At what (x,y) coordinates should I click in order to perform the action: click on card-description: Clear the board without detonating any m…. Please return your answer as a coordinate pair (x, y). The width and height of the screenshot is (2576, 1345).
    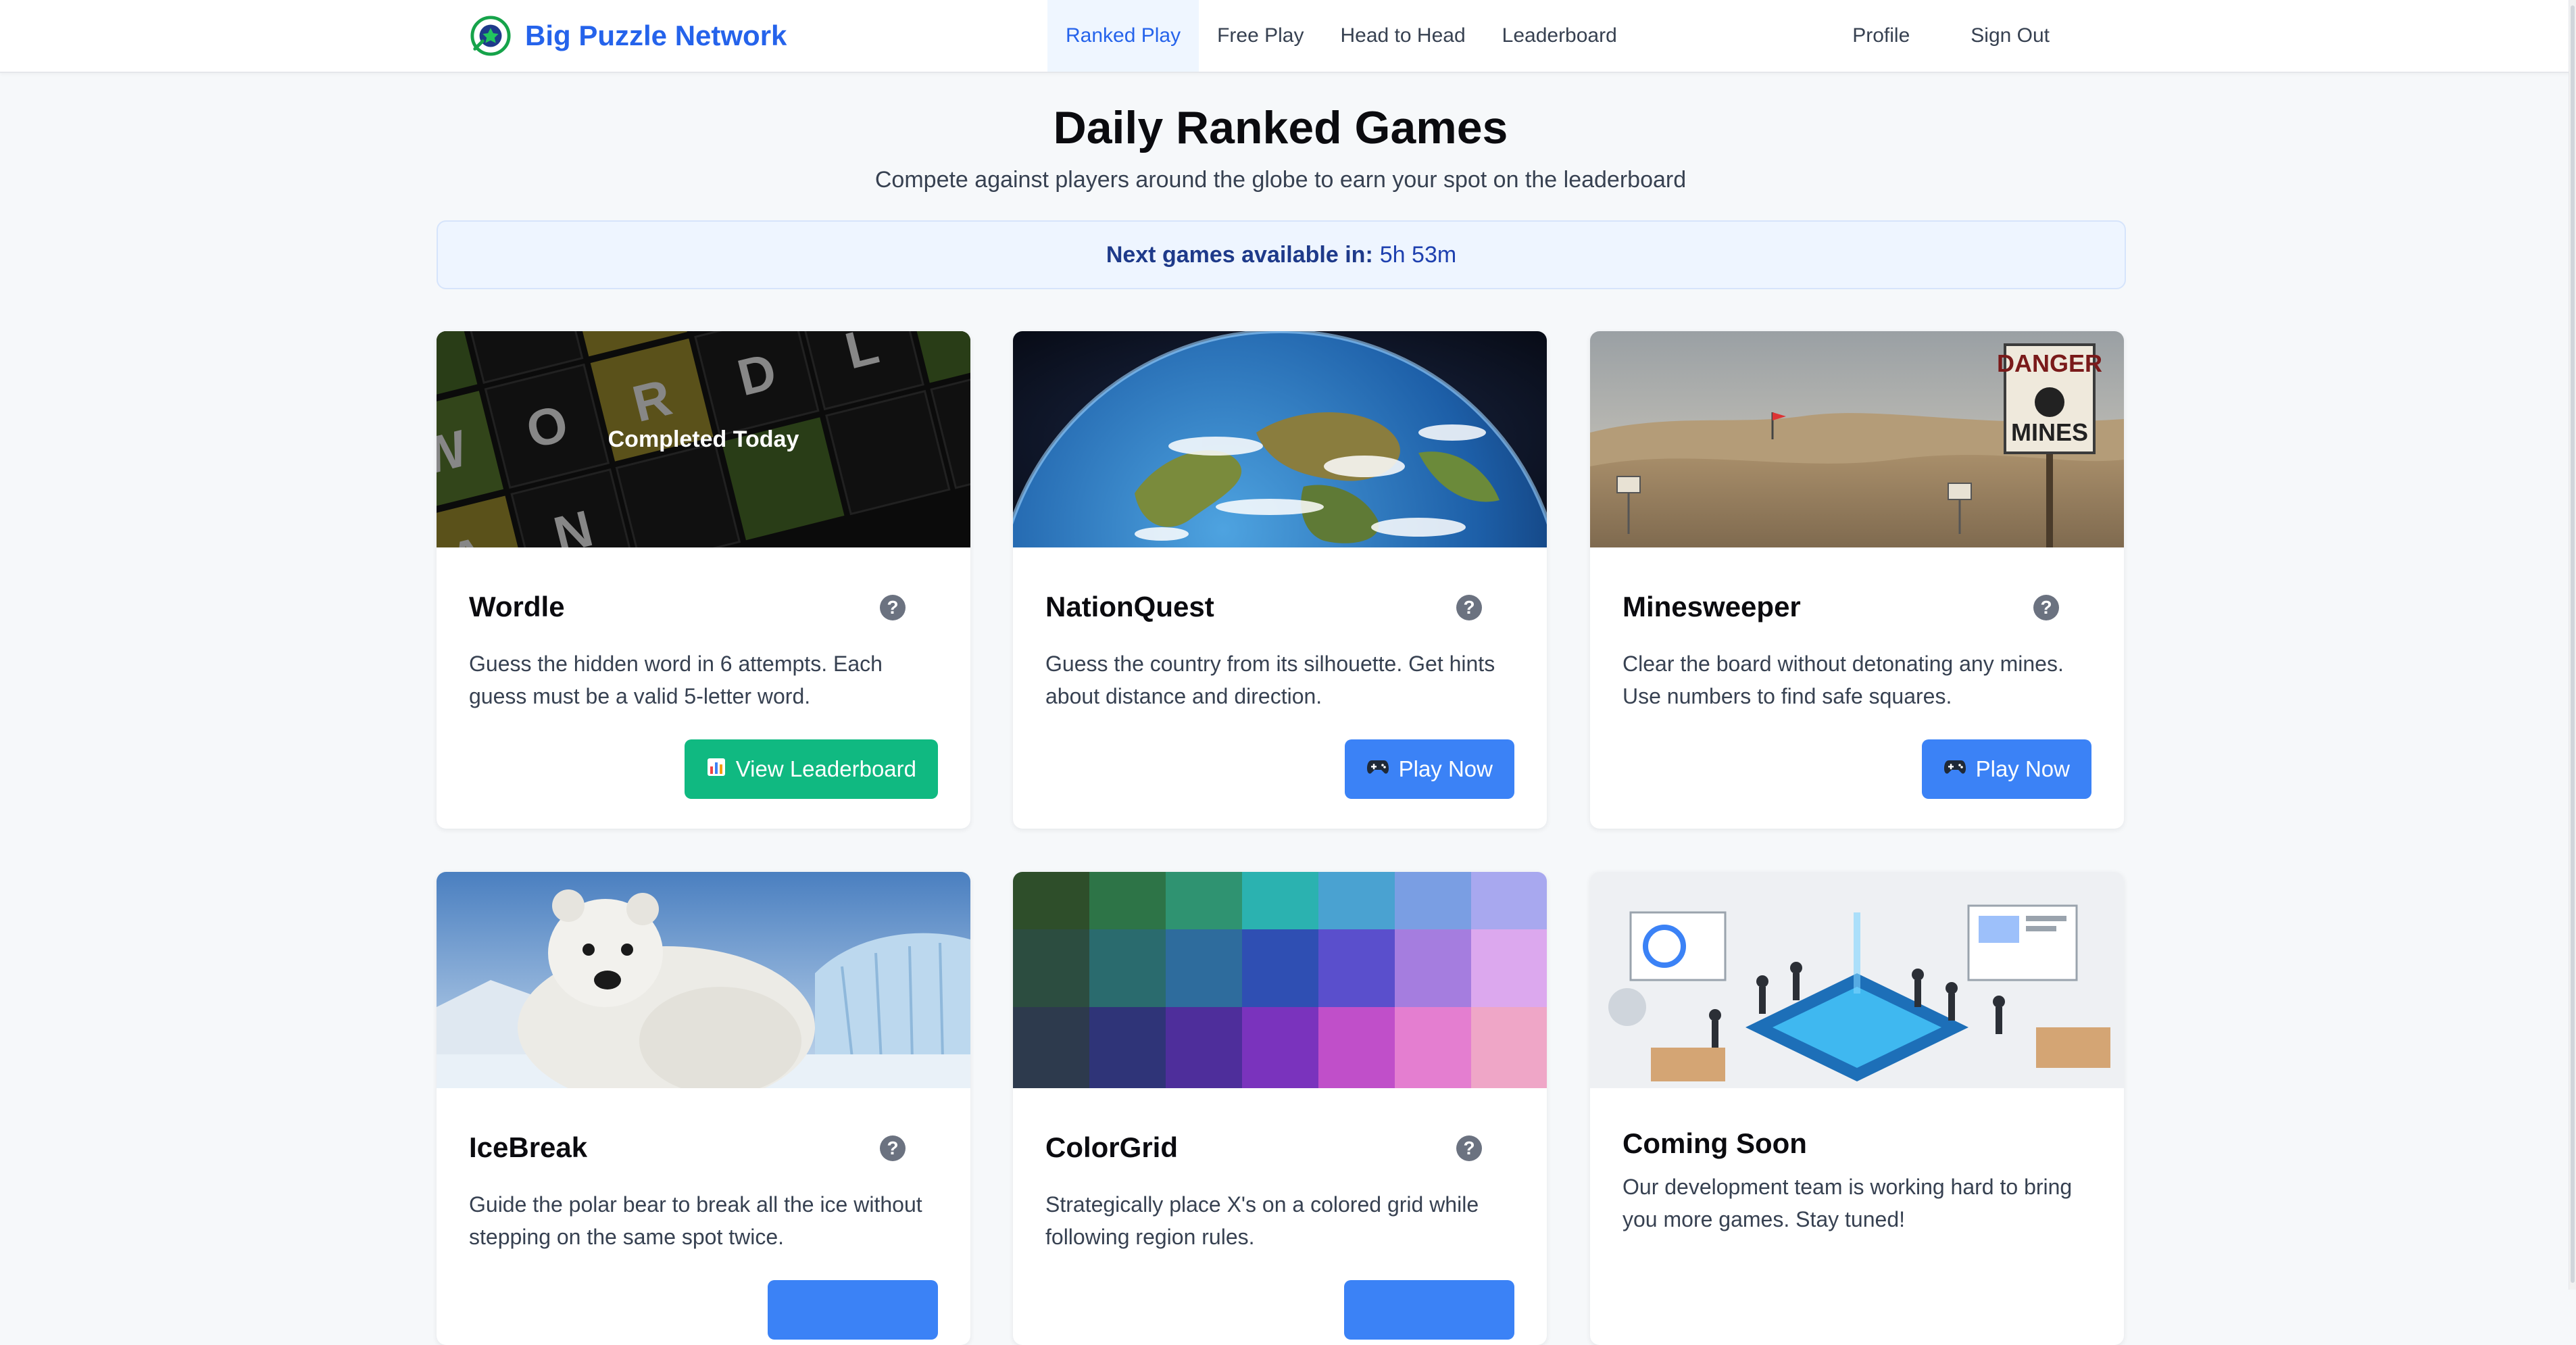
    Looking at the image, I should click on (1844, 680).